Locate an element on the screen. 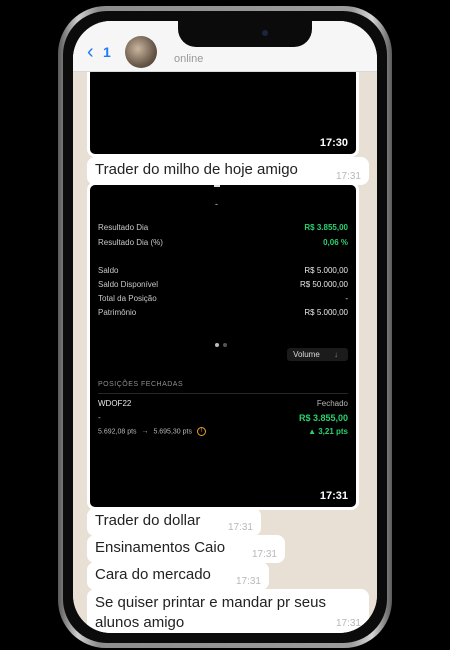 Image resolution: width=450 pixels, height=650 pixels. contact-status: online is located at coordinates (189, 59).